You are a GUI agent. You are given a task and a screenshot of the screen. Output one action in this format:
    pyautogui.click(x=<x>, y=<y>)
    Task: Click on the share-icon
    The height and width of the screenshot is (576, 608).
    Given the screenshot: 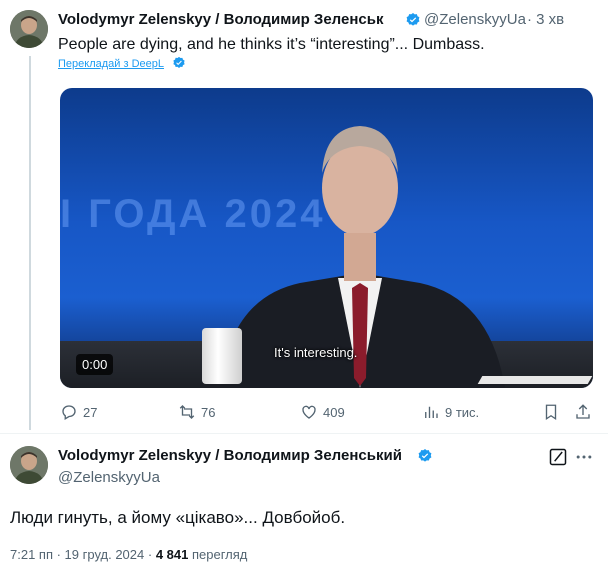 What is the action you would take?
    pyautogui.click(x=583, y=411)
    